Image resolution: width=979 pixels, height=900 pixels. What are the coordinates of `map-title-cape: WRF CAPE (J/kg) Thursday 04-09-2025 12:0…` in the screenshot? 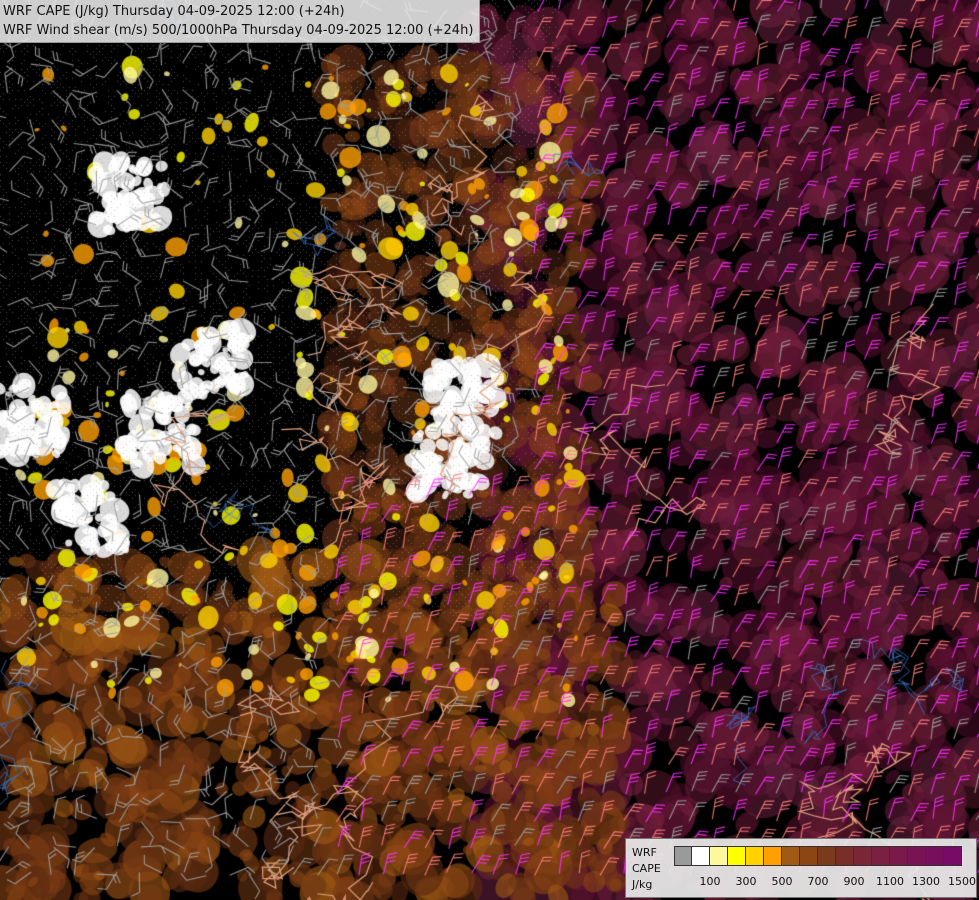 It's located at (174, 11).